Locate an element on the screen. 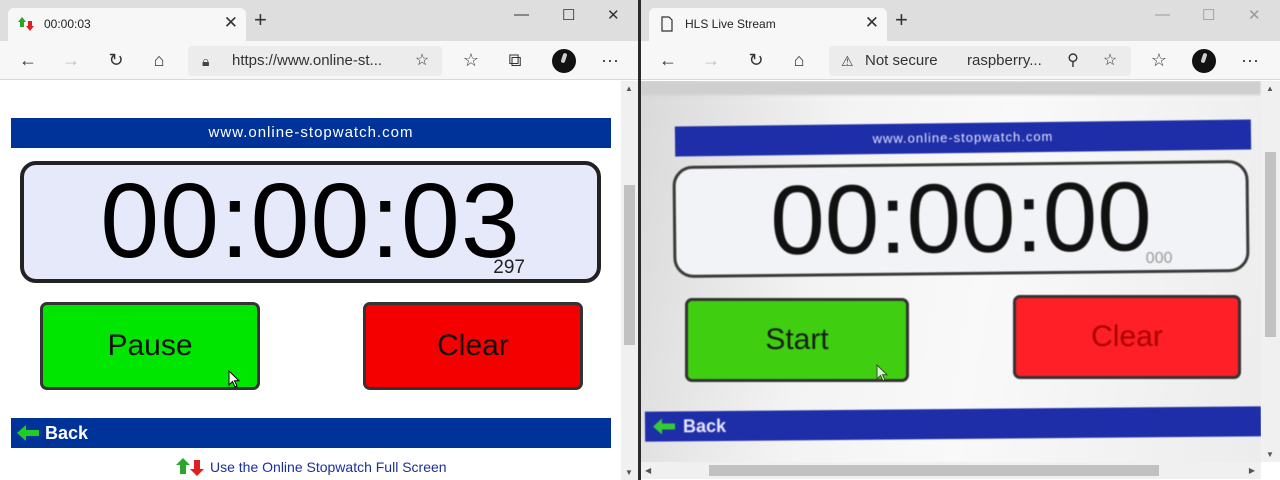  mouse-cursor-icon is located at coordinates (234, 379).